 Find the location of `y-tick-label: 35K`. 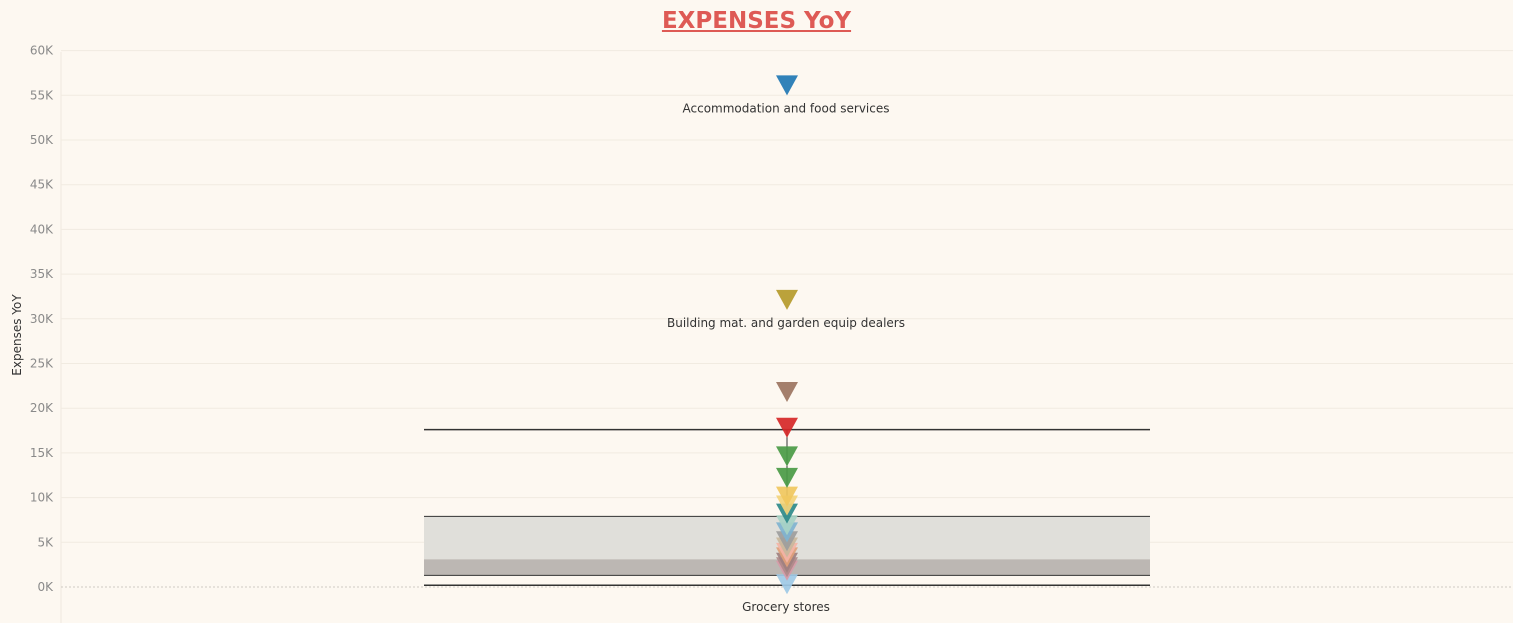

y-tick-label: 35K is located at coordinates (42, 274).